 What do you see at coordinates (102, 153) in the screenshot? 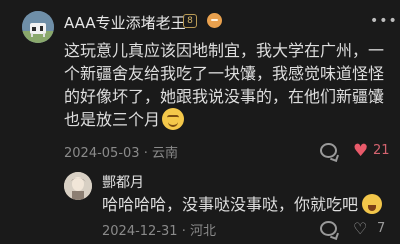
I see `comment-date: 2024-05-03` at bounding box center [102, 153].